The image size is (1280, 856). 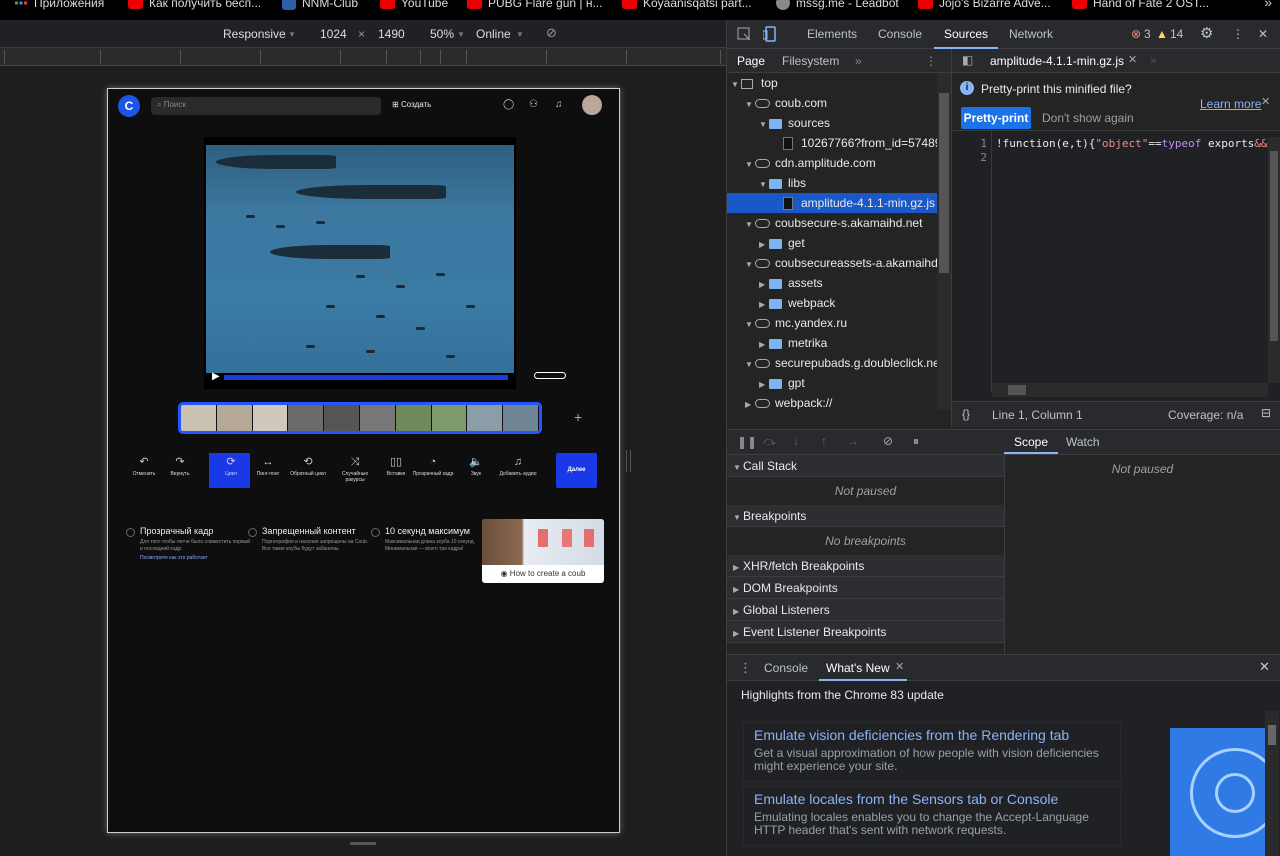 I want to click on tree-node: ▼ coubsecureassets-a.akamaihd., so click(x=839, y=263).